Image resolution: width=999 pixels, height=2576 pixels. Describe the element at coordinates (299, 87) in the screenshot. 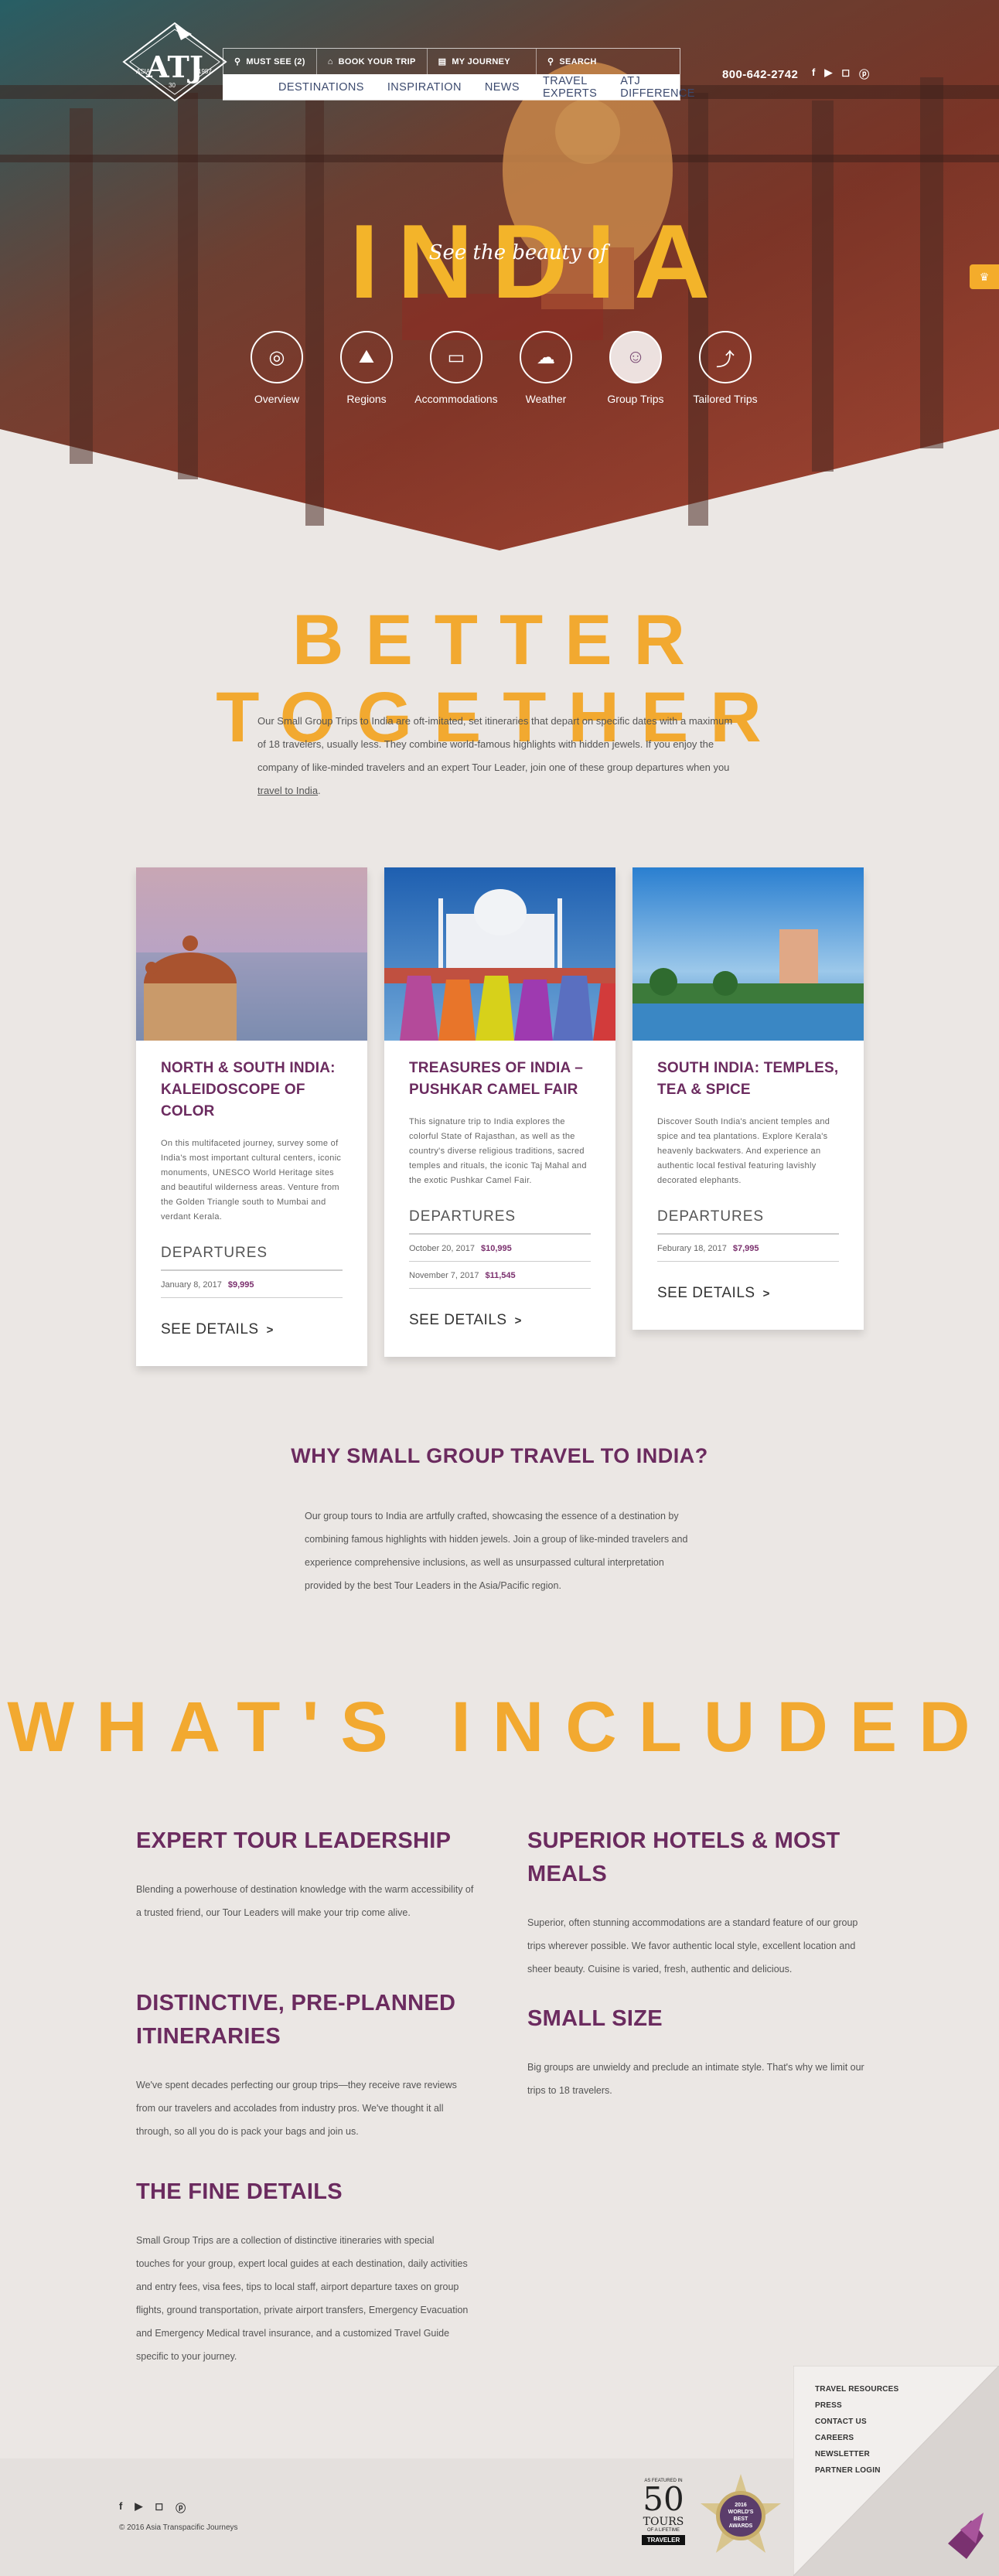

I see `nav-destinations: DESTINATIONS` at that location.